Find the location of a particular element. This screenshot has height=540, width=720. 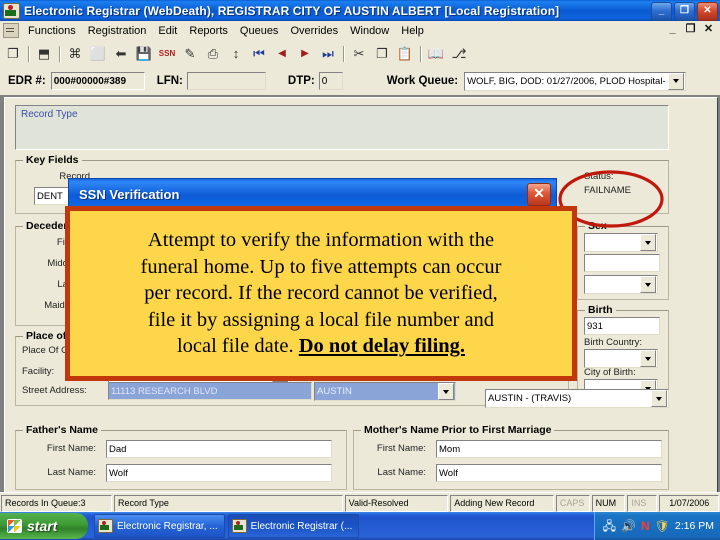

status-ins-indicator: INS is located at coordinates (642, 503).